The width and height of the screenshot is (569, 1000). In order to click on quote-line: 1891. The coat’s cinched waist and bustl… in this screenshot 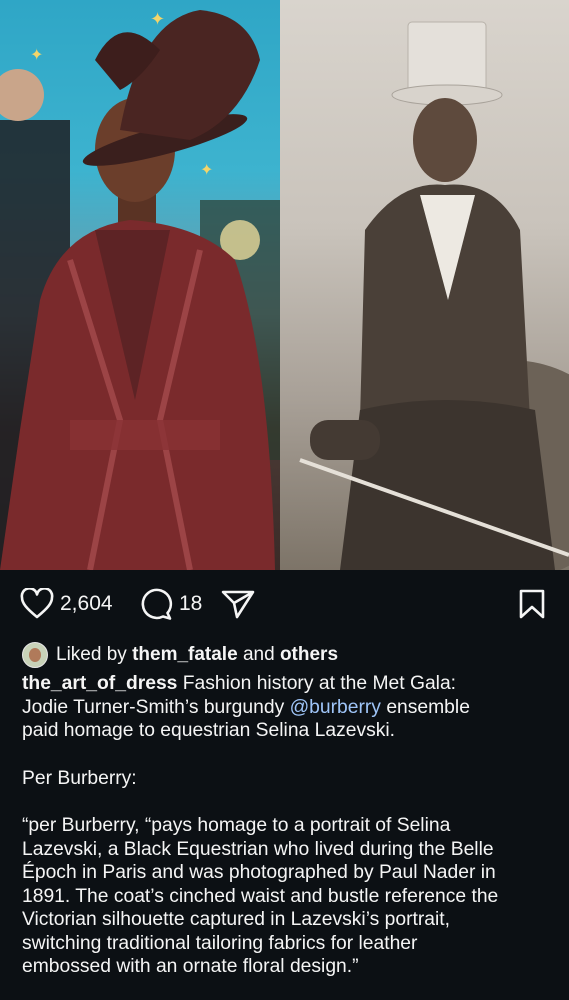, I will do `click(260, 896)`.